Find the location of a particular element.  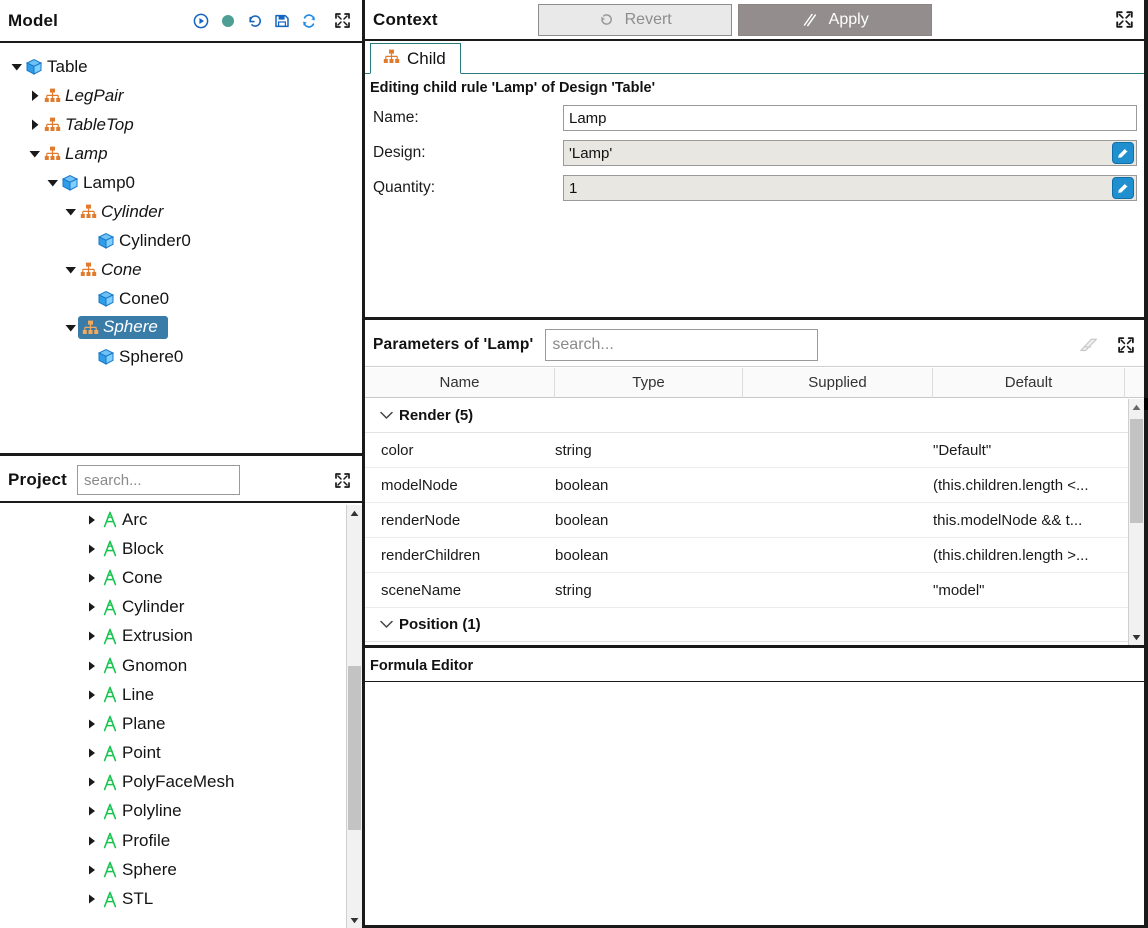

parameters-scrollbar is located at coordinates (1136, 522).